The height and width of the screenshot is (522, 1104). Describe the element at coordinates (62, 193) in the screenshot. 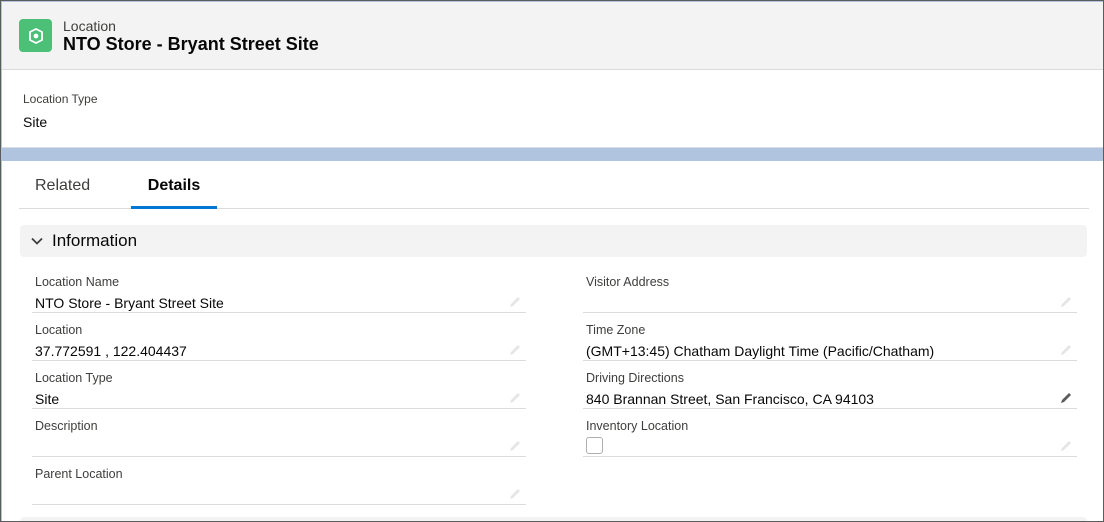

I see `tab-related: Related` at that location.